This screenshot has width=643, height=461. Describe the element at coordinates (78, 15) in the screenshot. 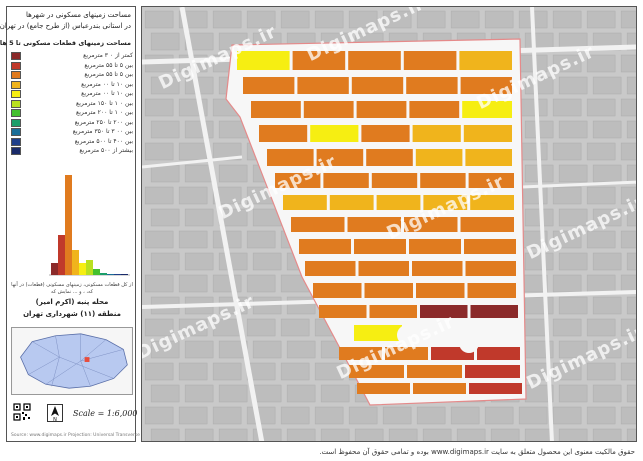

I see `map-title: مساحت زمینهای مسکونی در شهرها` at that location.